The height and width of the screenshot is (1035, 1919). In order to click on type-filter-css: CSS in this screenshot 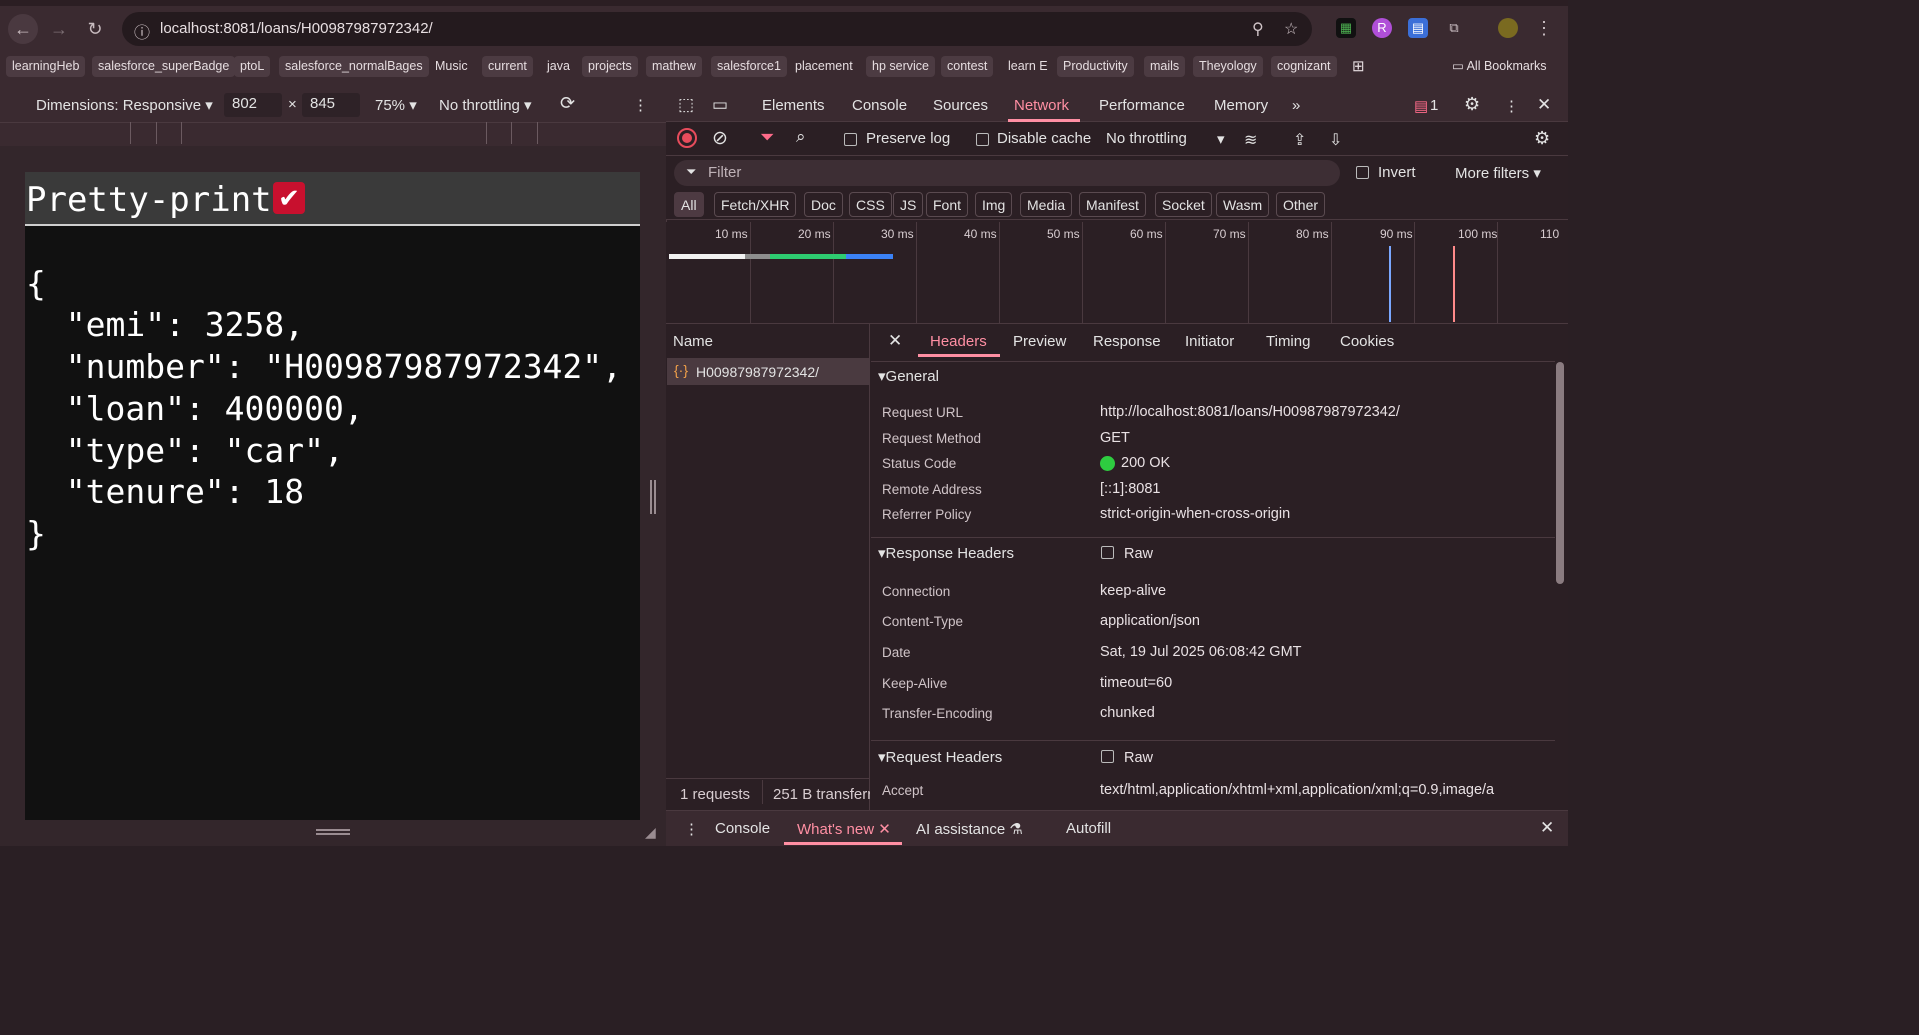, I will do `click(870, 204)`.